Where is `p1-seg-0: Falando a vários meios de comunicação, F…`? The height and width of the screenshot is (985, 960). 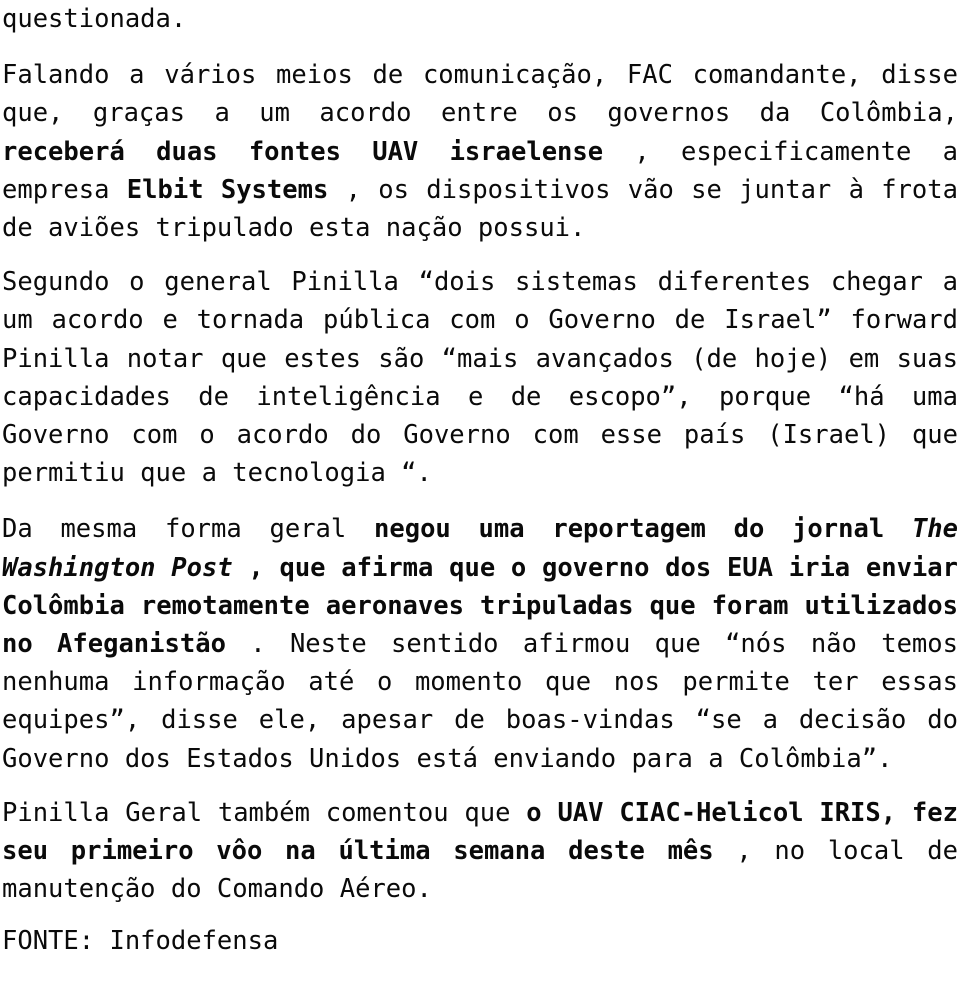 p1-seg-0: Falando a vários meios de comunicação, F… is located at coordinates (480, 94).